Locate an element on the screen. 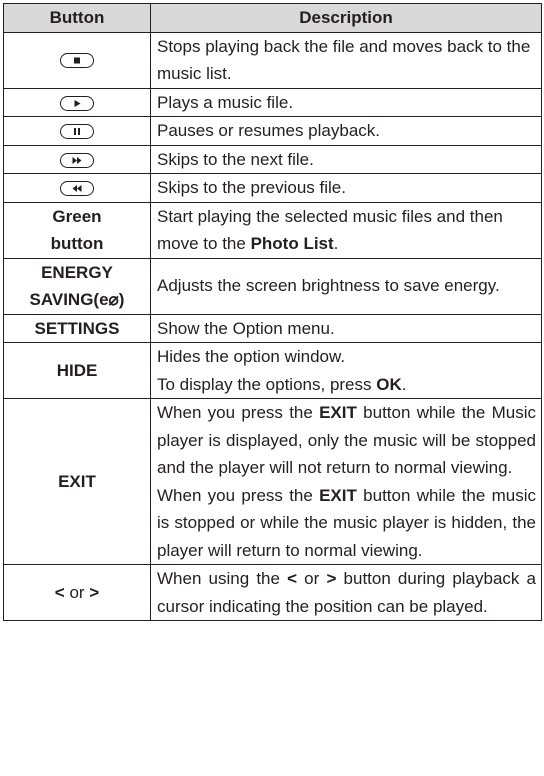 The image size is (544, 776). pause-icon is located at coordinates (77, 132).